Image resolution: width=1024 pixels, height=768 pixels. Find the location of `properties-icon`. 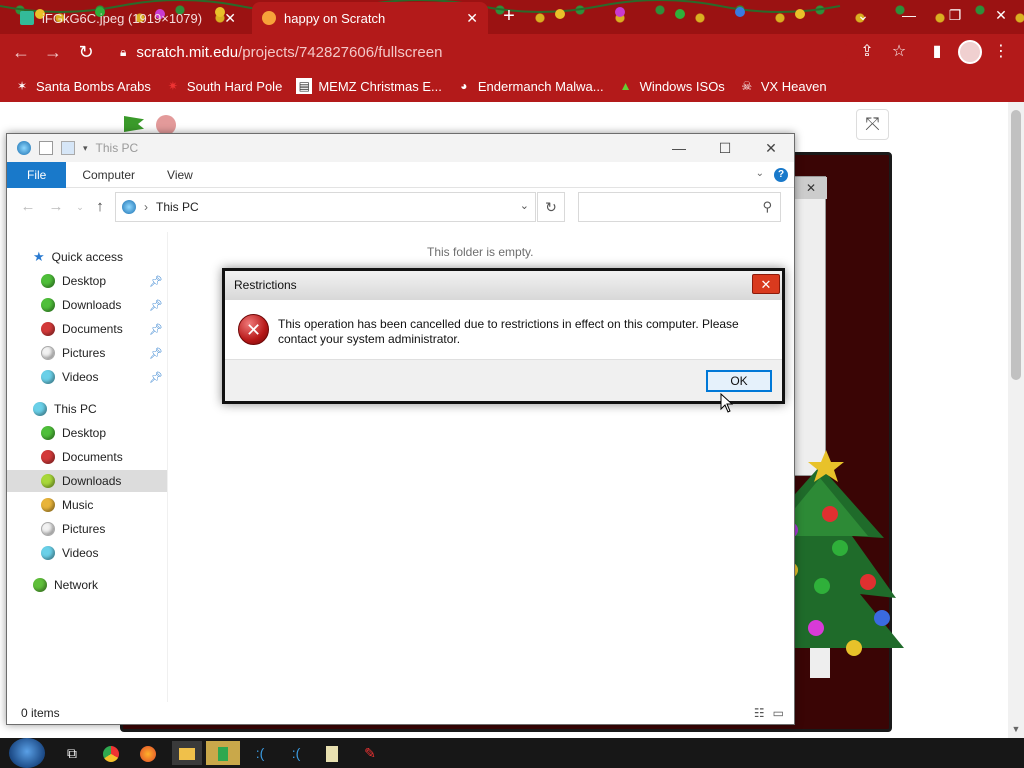

properties-icon is located at coordinates (46, 148).